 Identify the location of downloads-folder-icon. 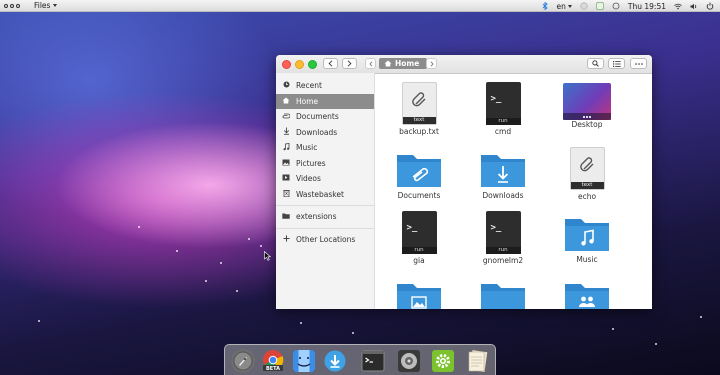
(503, 171).